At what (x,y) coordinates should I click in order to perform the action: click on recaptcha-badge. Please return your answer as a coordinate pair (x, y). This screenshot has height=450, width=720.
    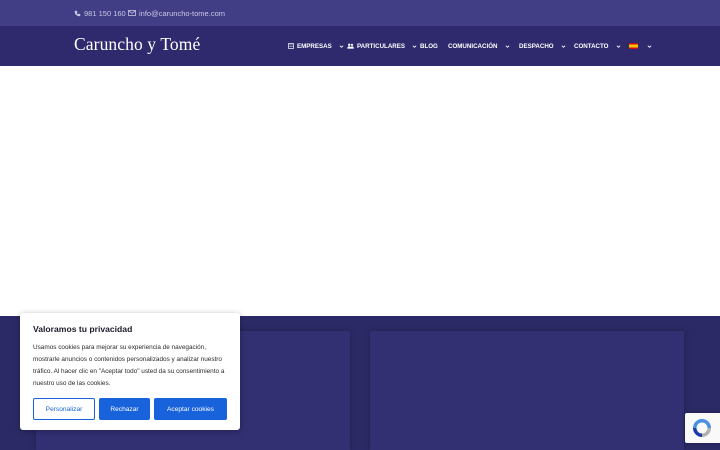
    Looking at the image, I should click on (702, 428).